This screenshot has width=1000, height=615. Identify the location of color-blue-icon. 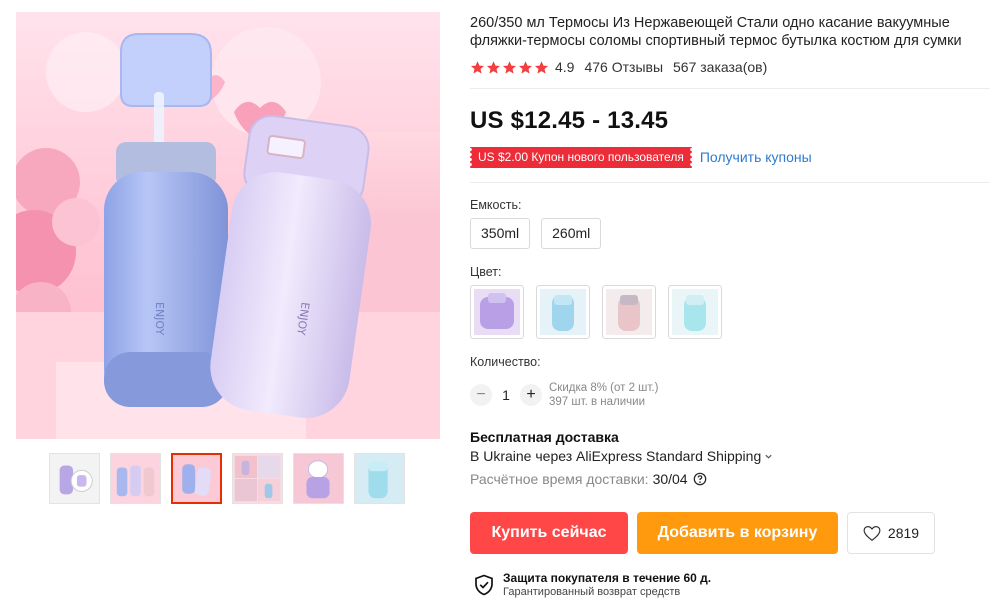
(563, 312).